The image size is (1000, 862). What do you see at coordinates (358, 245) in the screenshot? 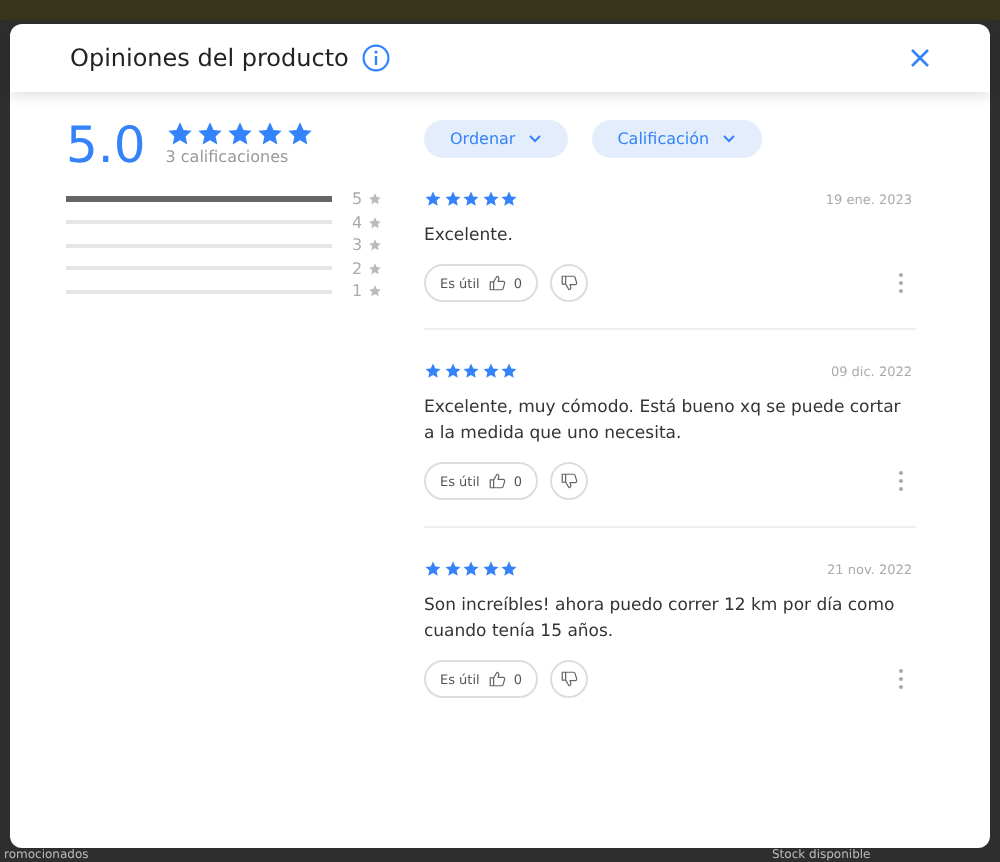
I see `star-level-label: 3` at bounding box center [358, 245].